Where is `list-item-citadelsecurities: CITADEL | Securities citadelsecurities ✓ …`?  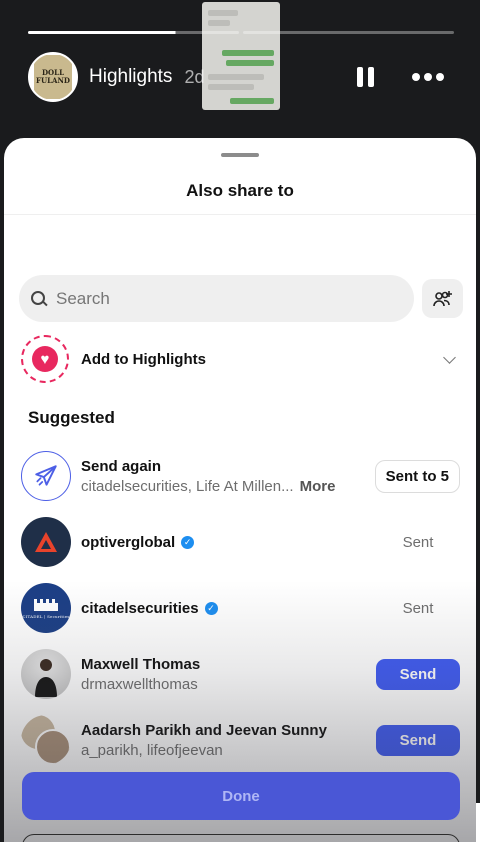 list-item-citadelsecurities: CITADEL | Securities citadelsecurities ✓ … is located at coordinates (240, 608).